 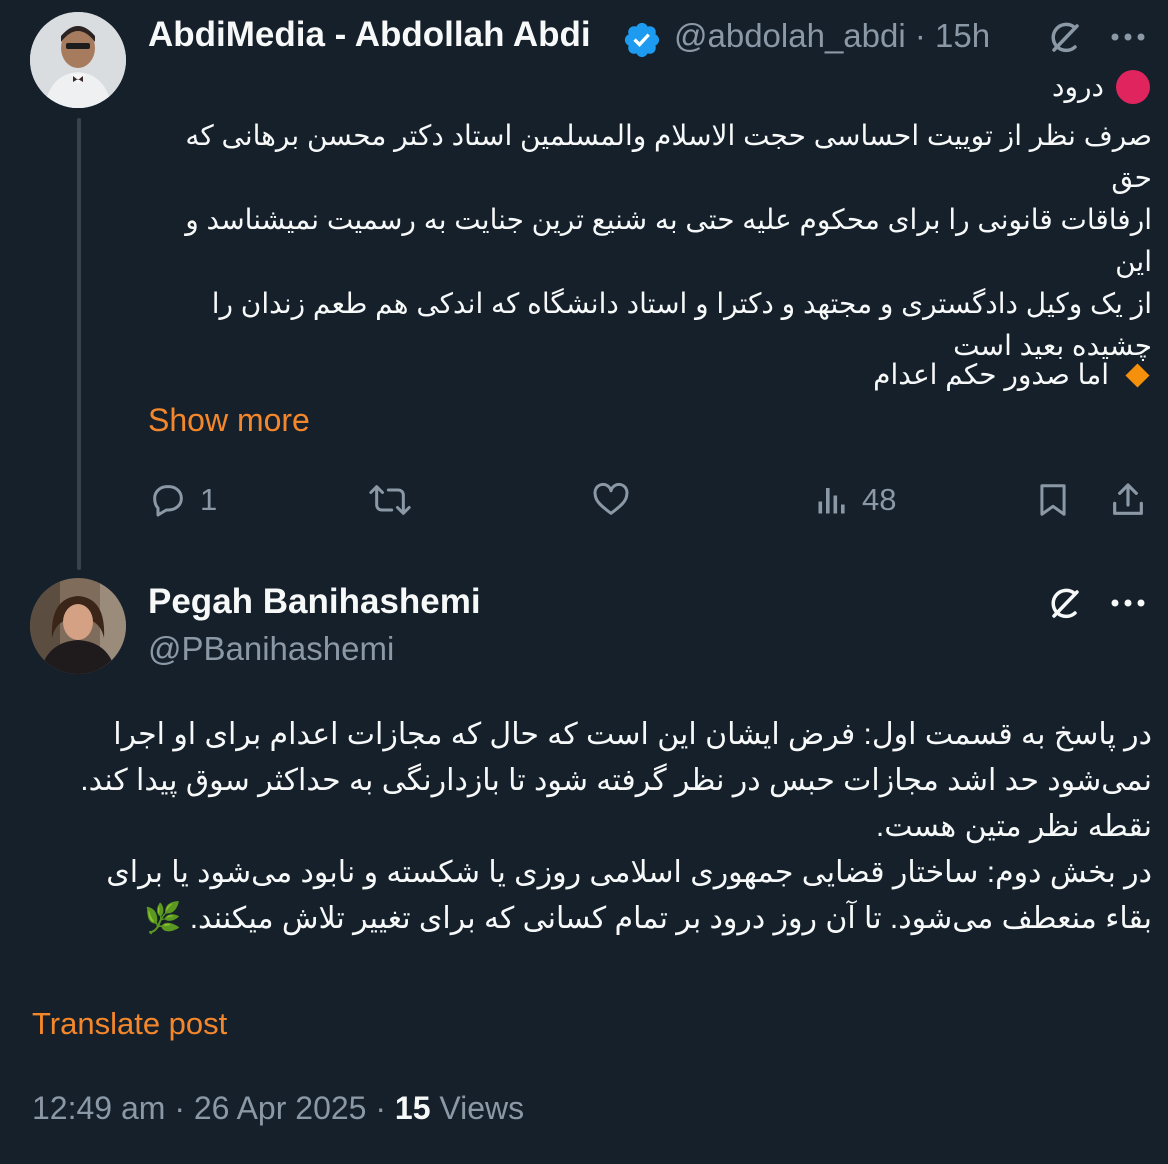 I want to click on handle: @abdolah_abdi · 15h, so click(x=832, y=36).